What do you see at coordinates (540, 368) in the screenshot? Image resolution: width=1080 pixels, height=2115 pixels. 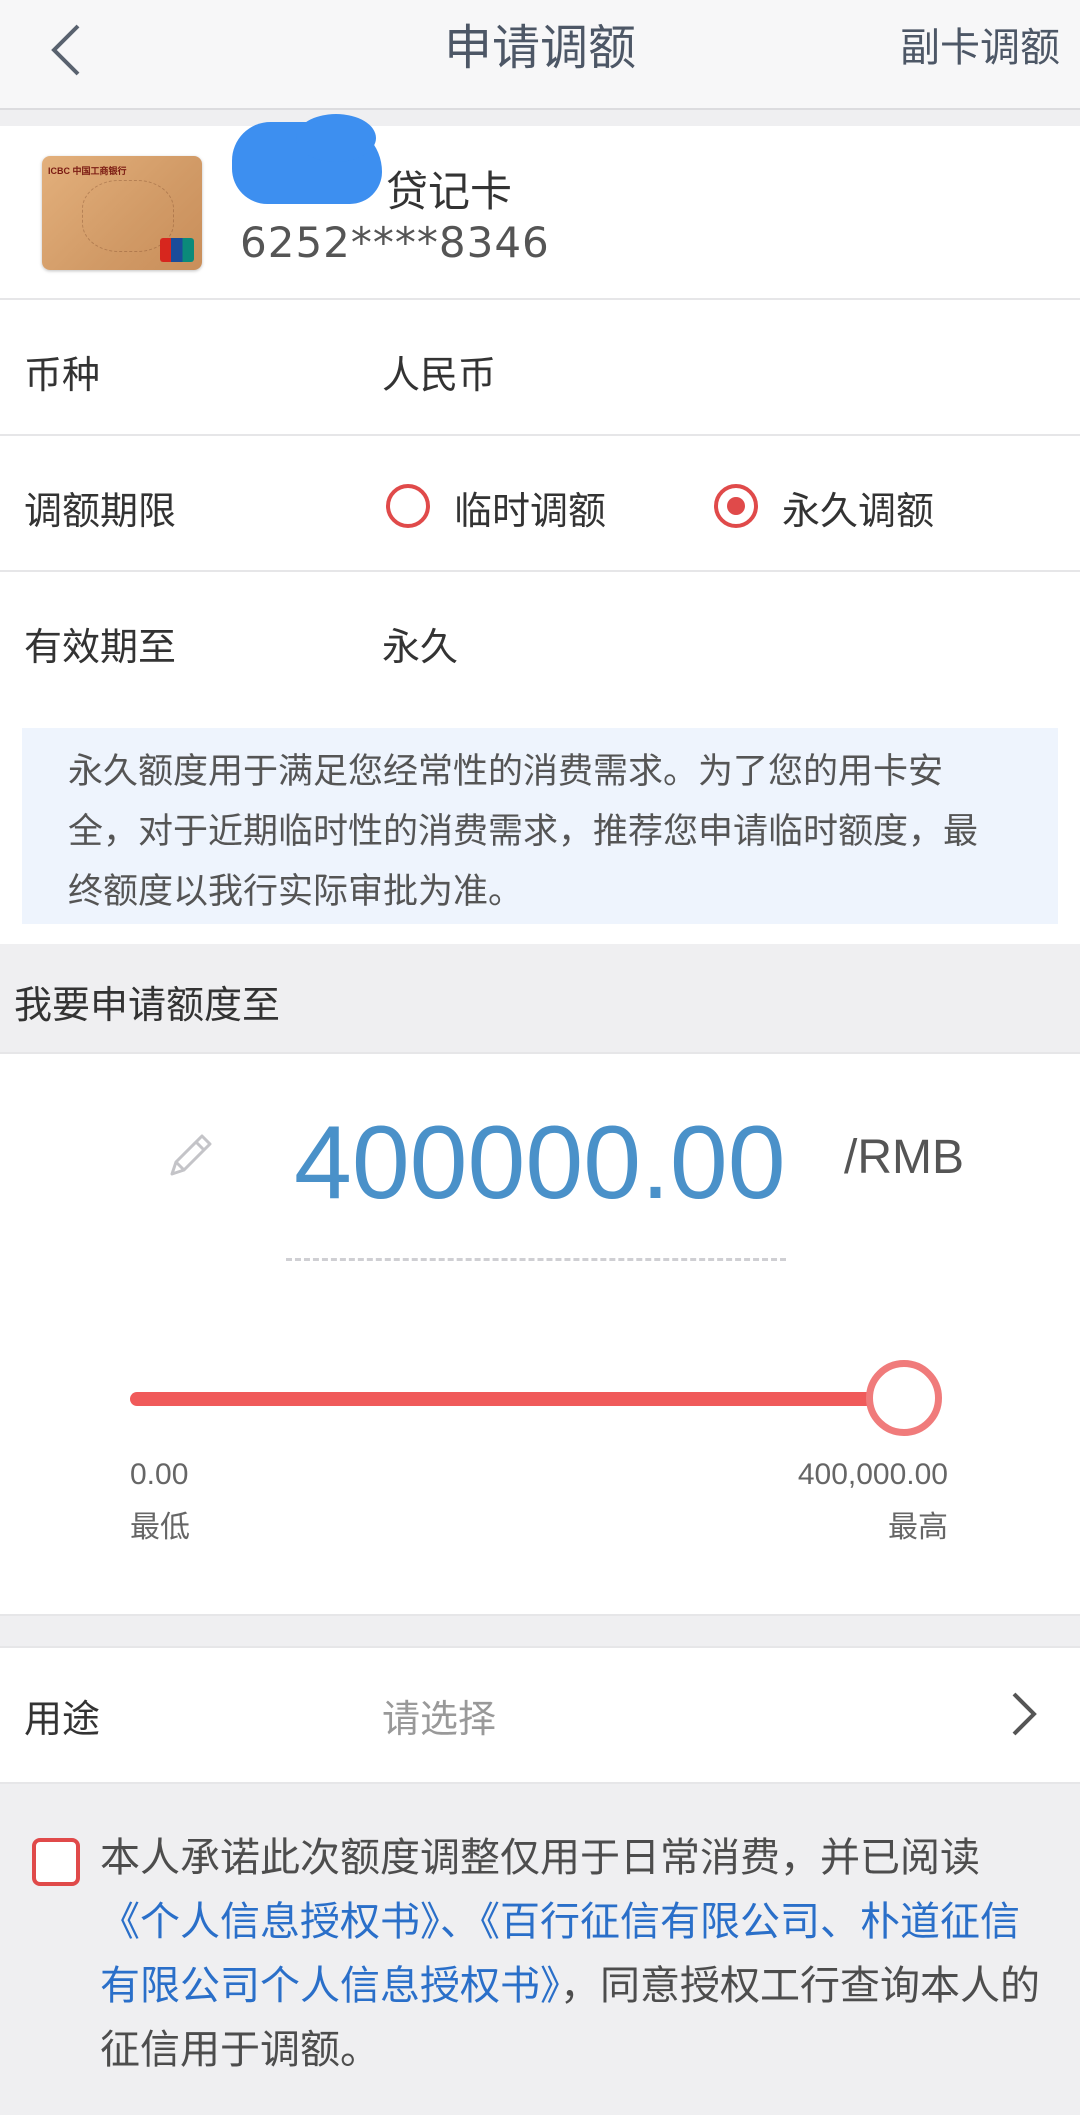 I see `currency-row` at bounding box center [540, 368].